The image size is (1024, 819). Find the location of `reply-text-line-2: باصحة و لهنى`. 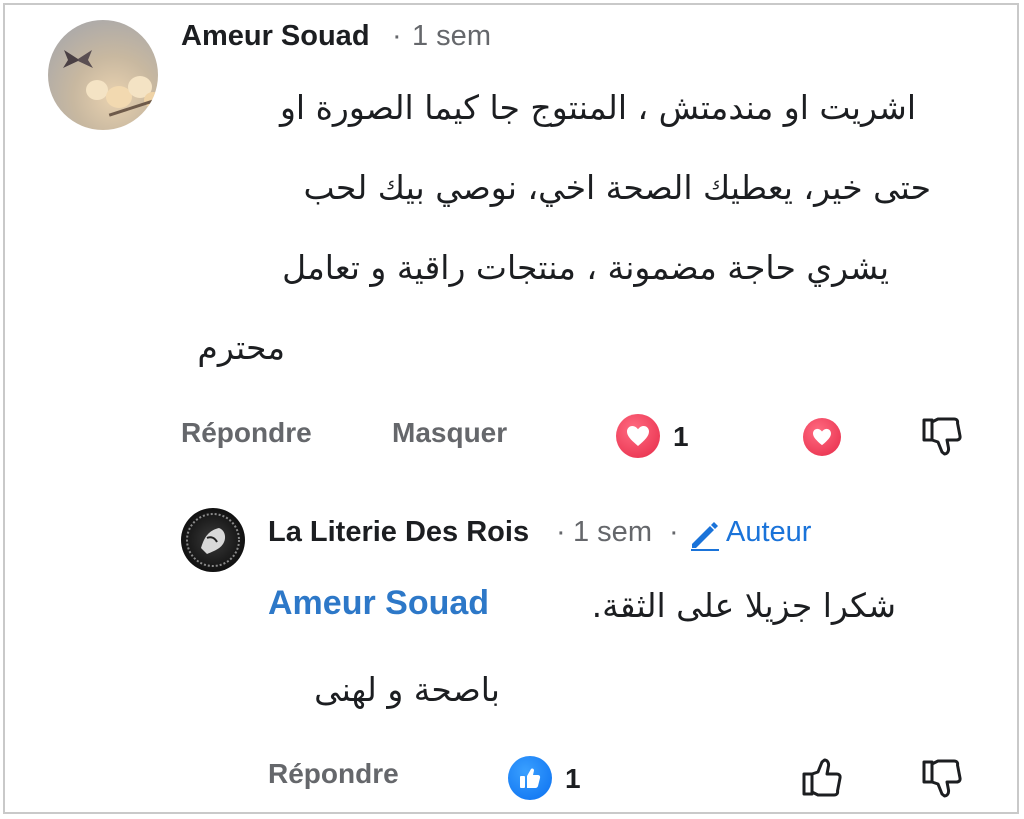

reply-text-line-2: باصحة و لهنى is located at coordinates (407, 689).